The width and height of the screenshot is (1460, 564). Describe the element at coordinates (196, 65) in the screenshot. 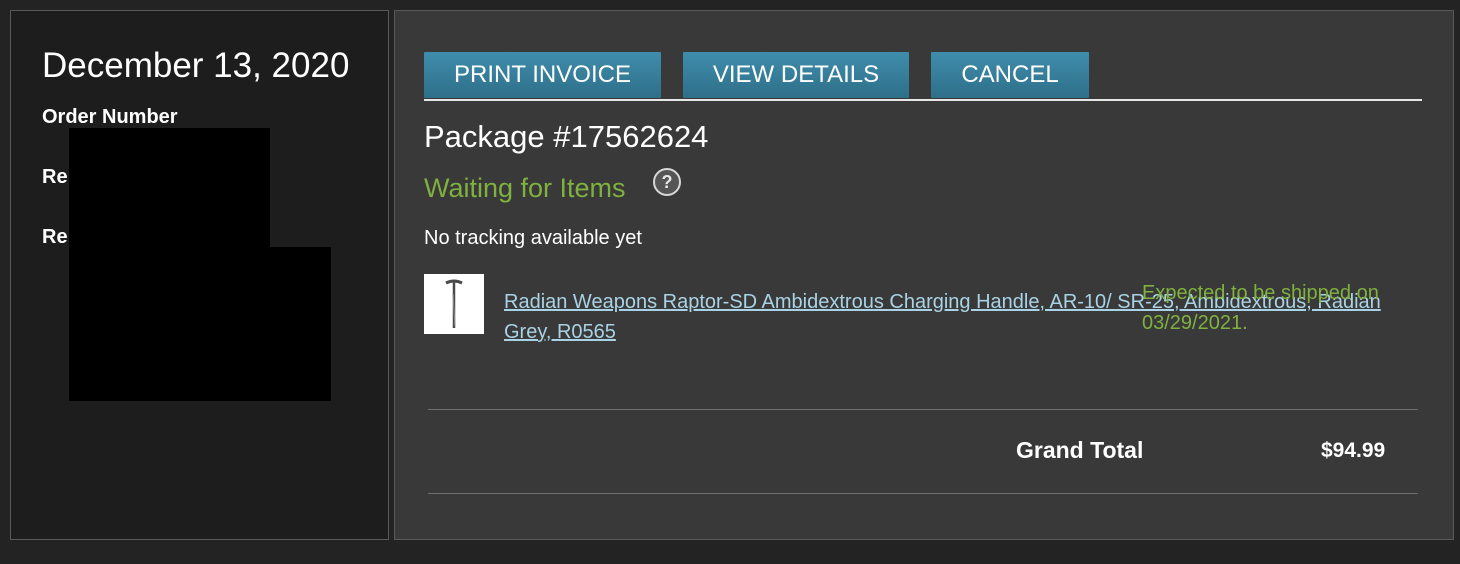

I see `order-date: December 13, 2020` at that location.